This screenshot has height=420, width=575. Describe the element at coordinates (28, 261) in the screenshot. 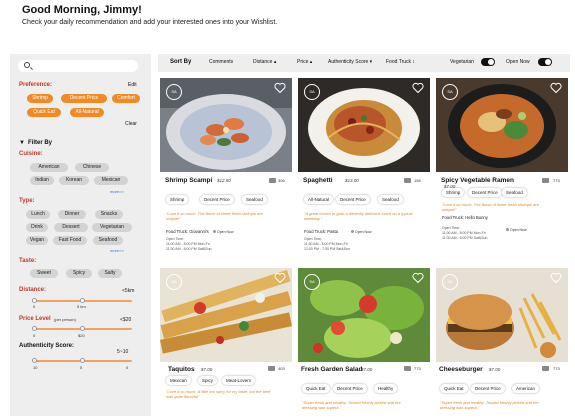

I see `taste-label: Taste:` at that location.